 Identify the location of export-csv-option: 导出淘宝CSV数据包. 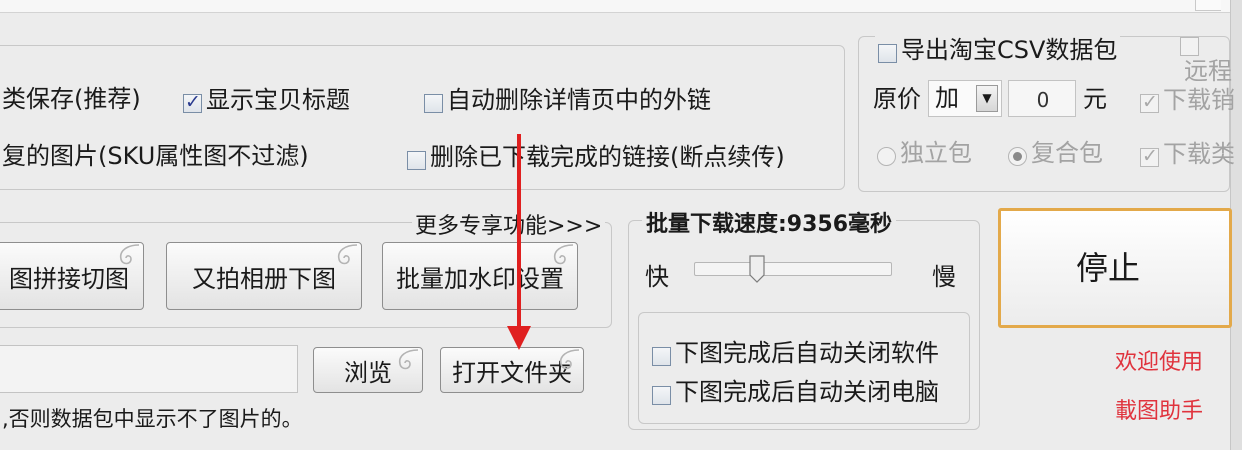
(998, 50).